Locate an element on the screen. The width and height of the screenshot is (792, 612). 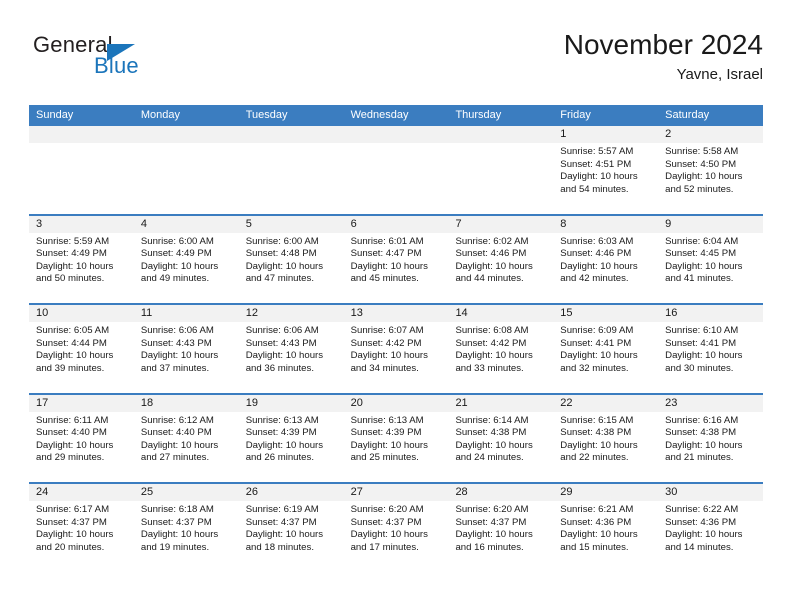
sunset-text: Sunset: 4:42 PM is located at coordinates (491, 343).